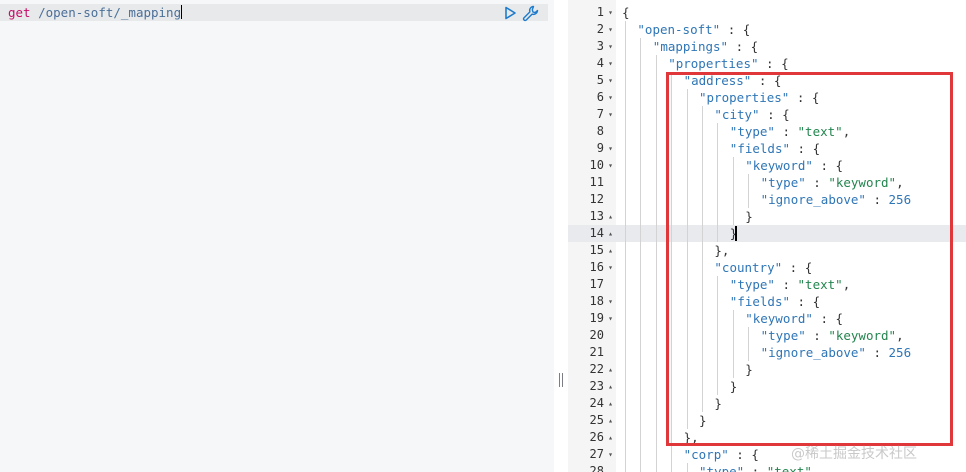 This screenshot has height=472, width=966. I want to click on play-triangle-icon, so click(510, 13).